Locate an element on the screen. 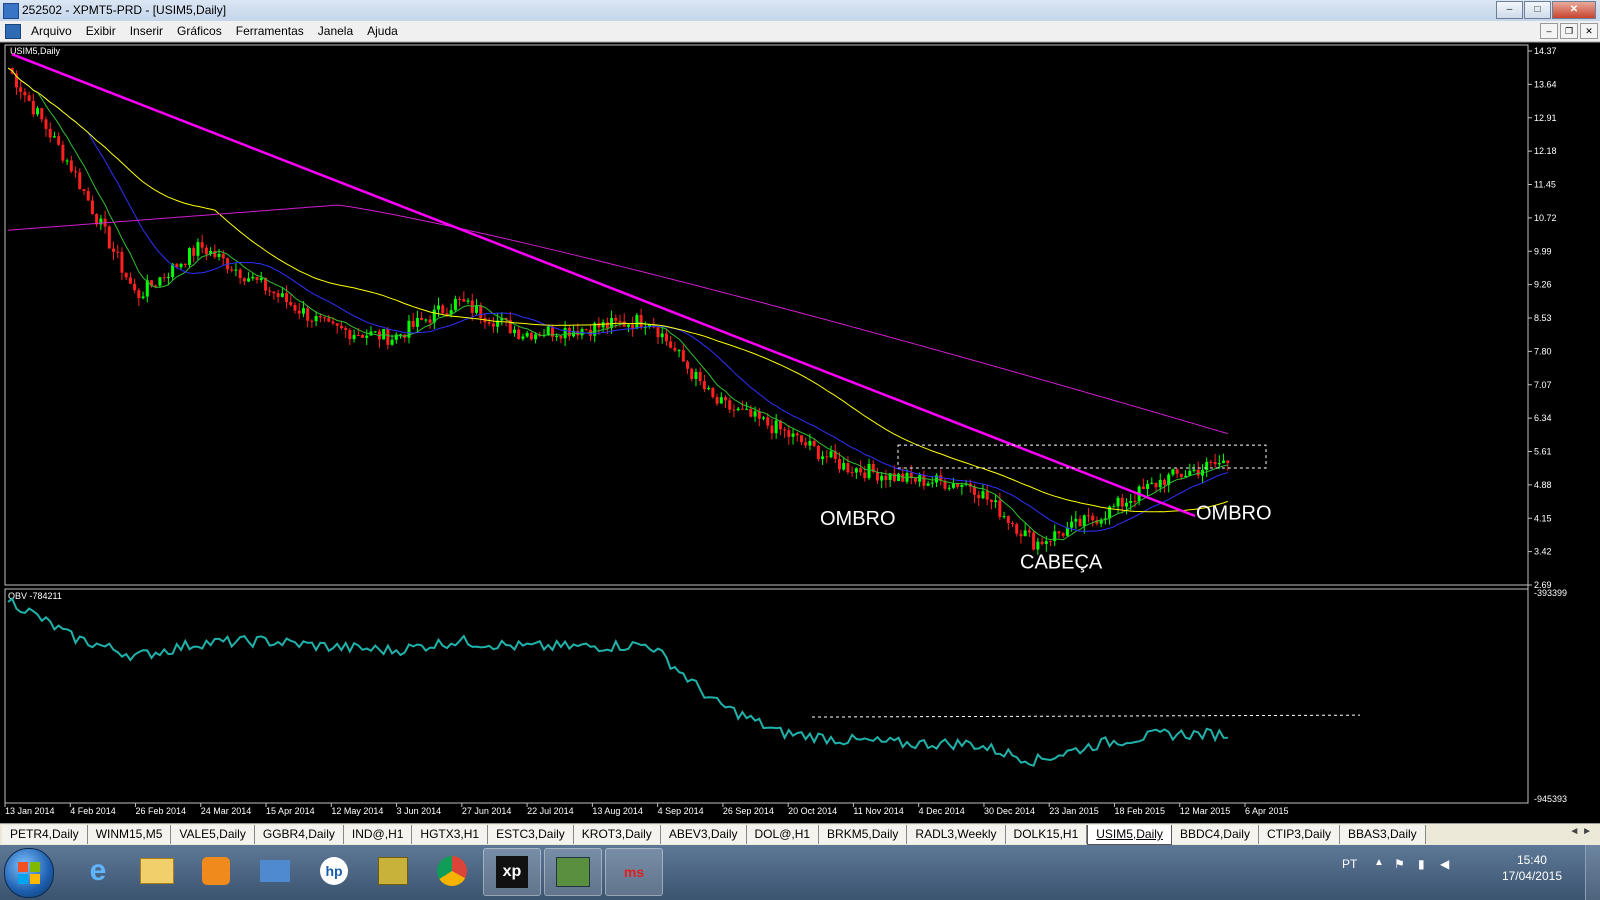 This screenshot has height=900, width=1600. folder-icon is located at coordinates (157, 871).